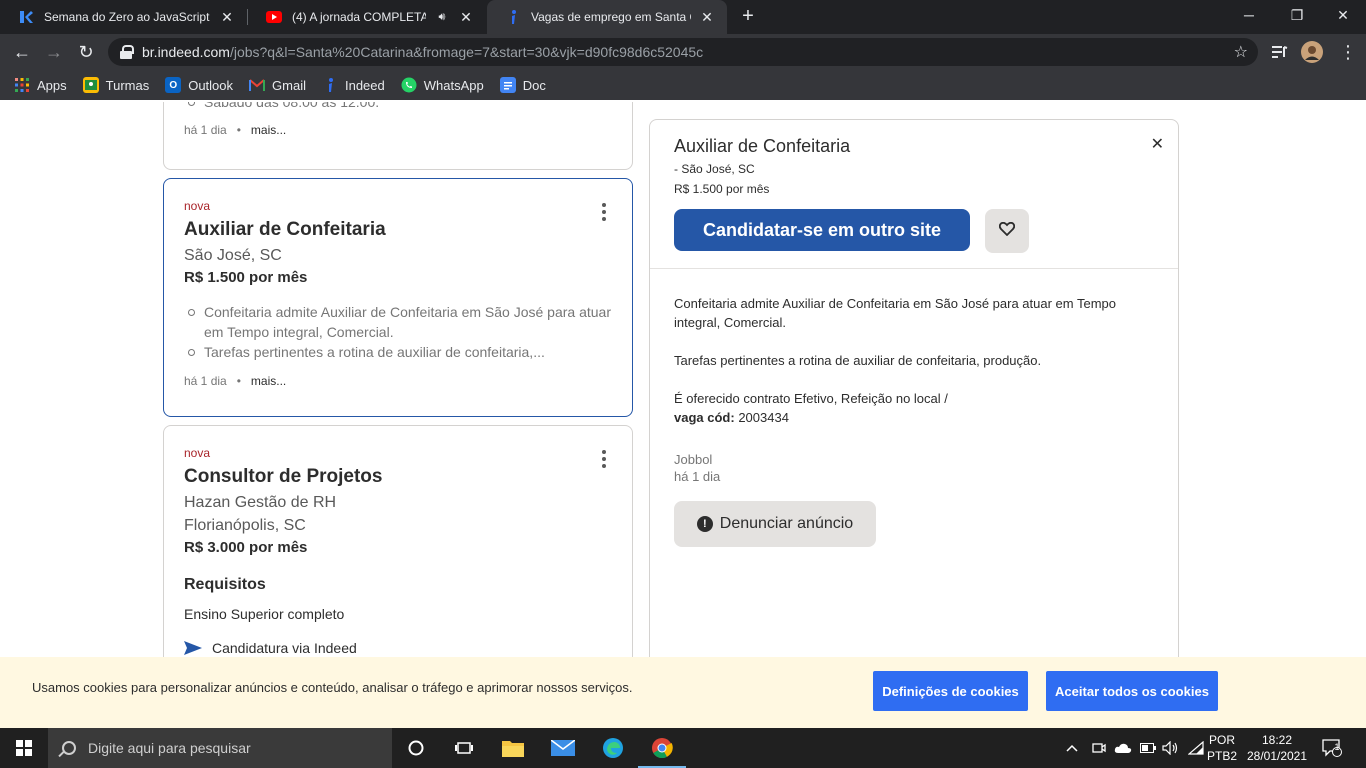 The width and height of the screenshot is (1366, 768). What do you see at coordinates (693, 459) in the screenshot?
I see `source-name: Jobbol` at bounding box center [693, 459].